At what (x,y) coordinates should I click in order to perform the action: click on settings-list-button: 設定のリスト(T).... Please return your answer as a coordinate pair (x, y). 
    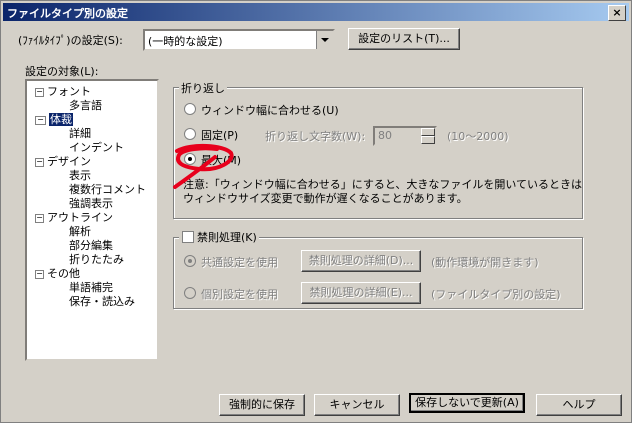
    Looking at the image, I should click on (404, 39).